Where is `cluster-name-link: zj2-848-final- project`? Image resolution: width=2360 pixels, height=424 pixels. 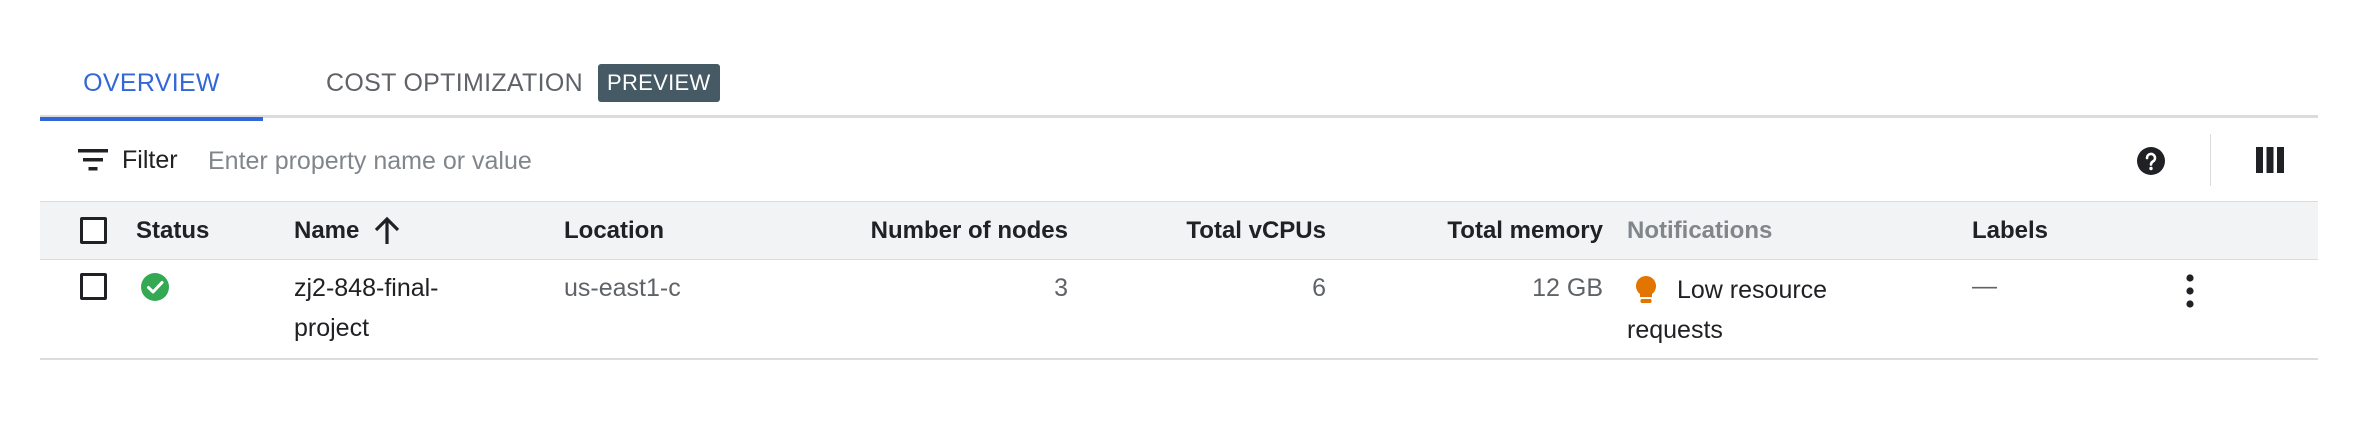
cluster-name-link: zj2-848-final- project is located at coordinates (366, 308).